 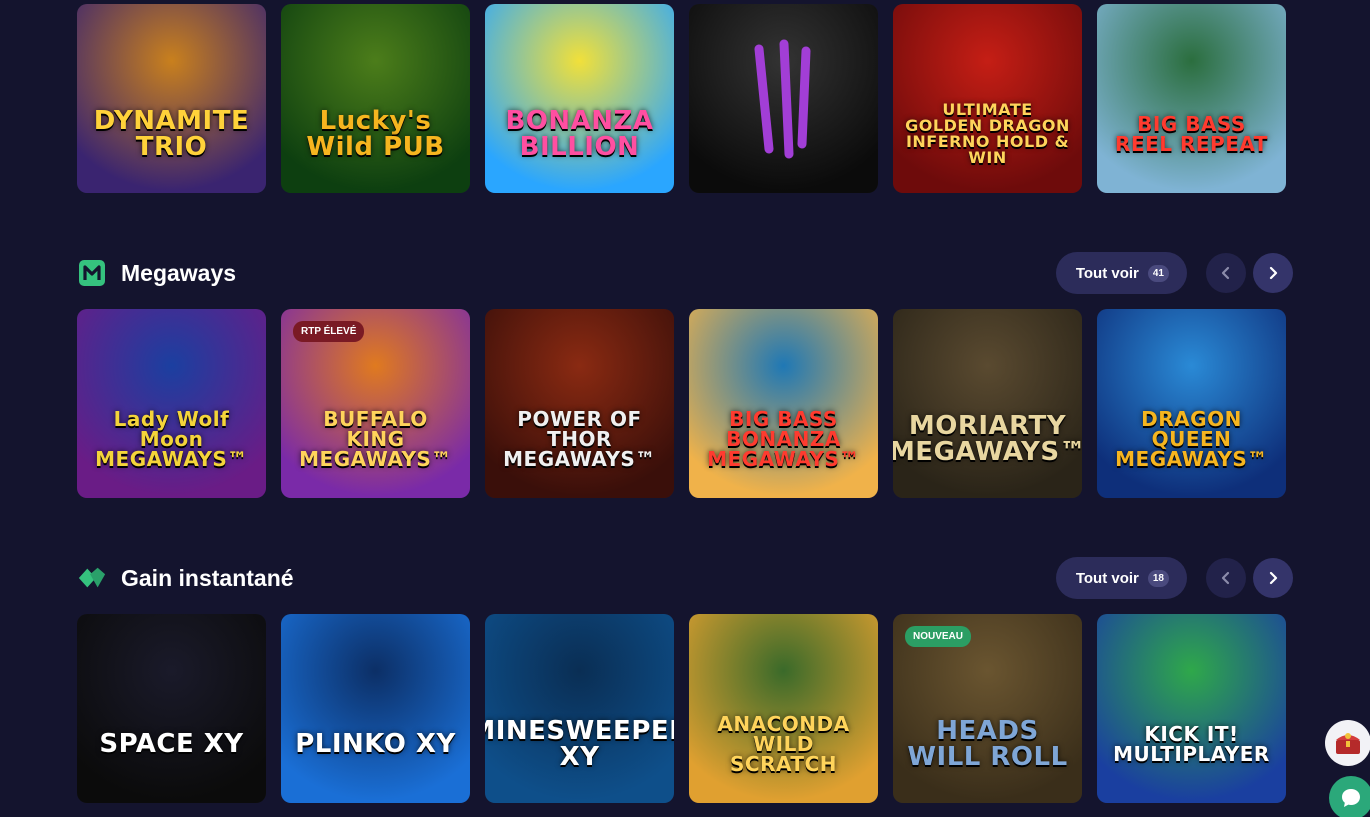 What do you see at coordinates (685, 273) in the screenshot?
I see `megaways-section-header: Megaways Tout voir 41` at bounding box center [685, 273].